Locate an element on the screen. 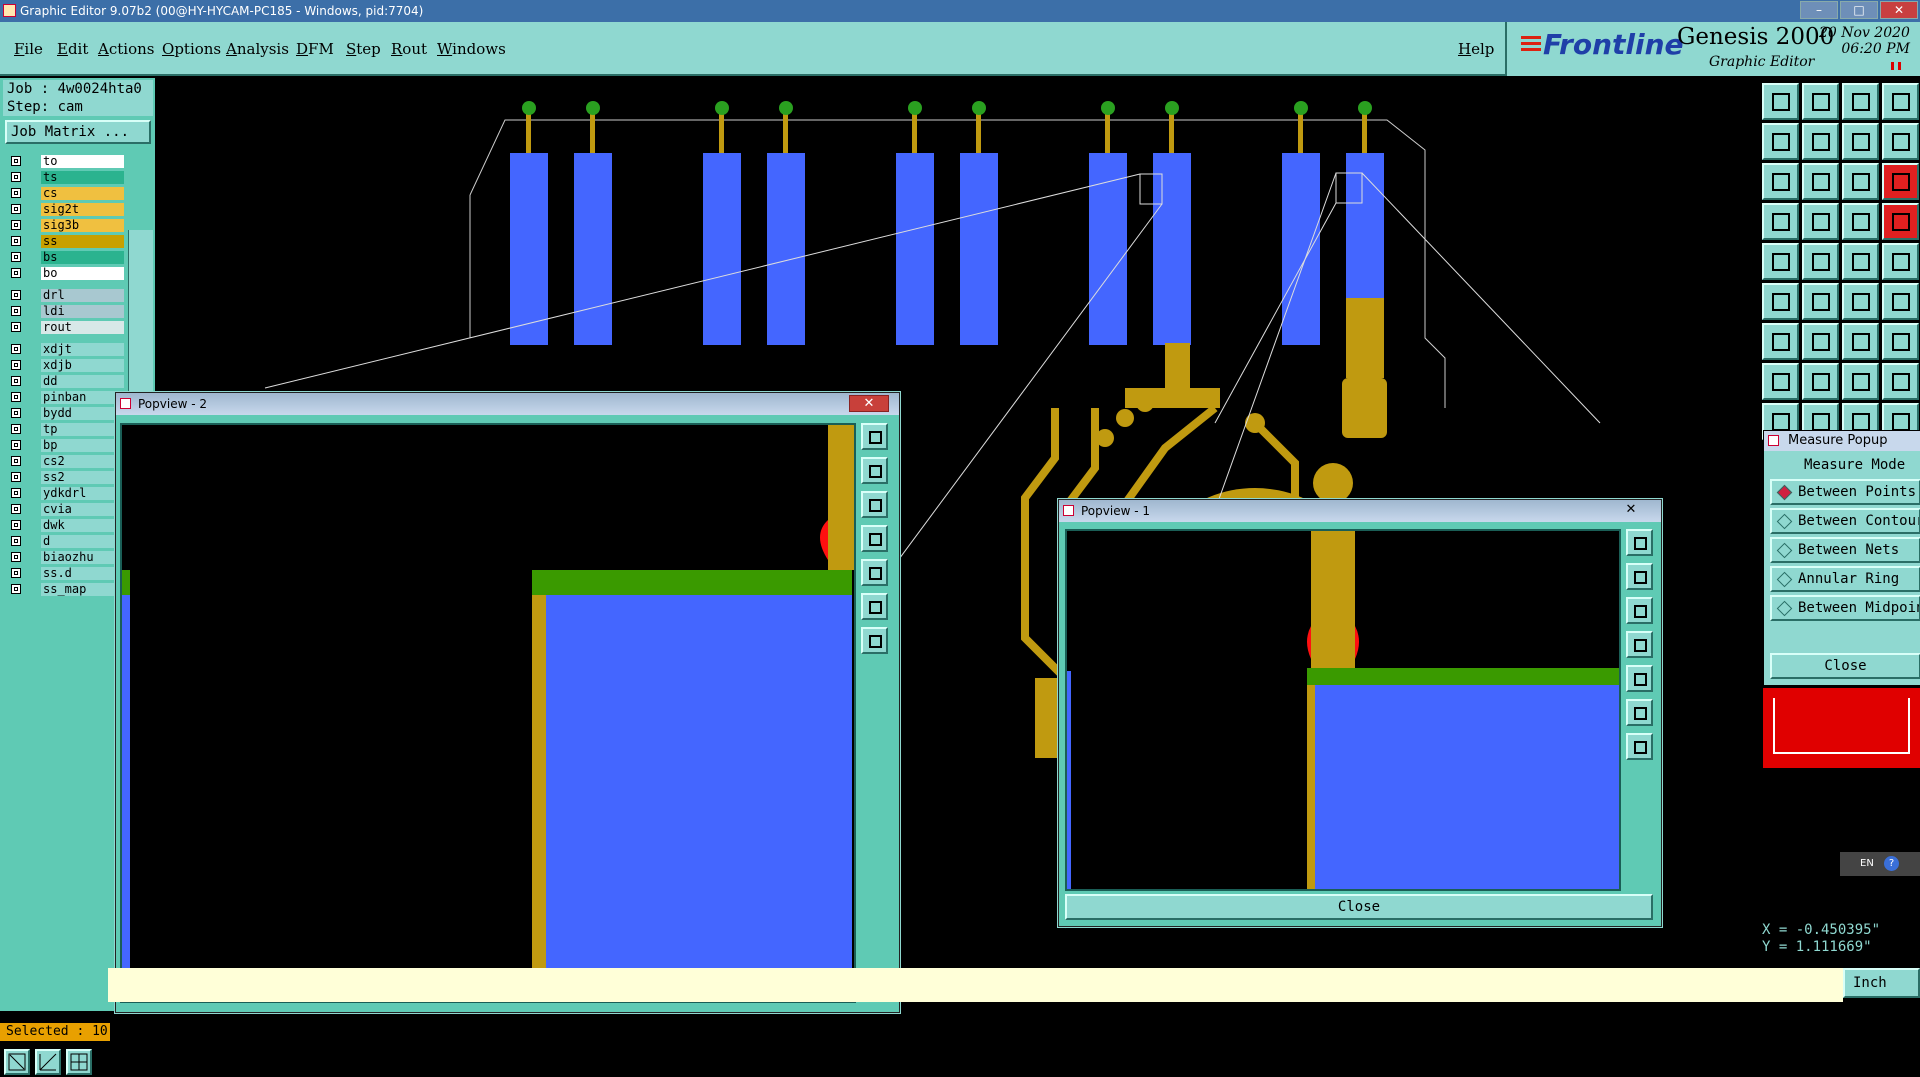 The height and width of the screenshot is (1077, 1920). minimize-button: – is located at coordinates (1819, 10).